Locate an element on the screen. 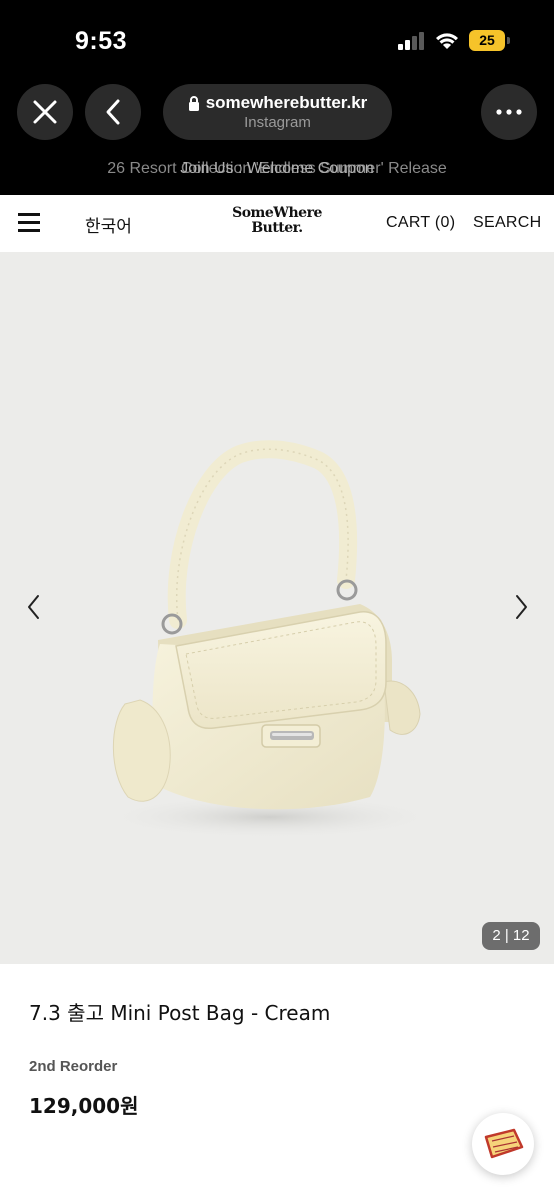  chevron-right-icon is located at coordinates (521, 607).